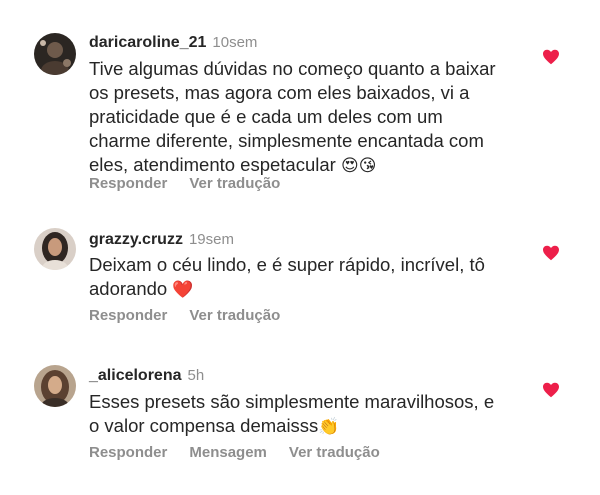 Image resolution: width=600 pixels, height=495 pixels. I want to click on username: _alicelorena, so click(135, 375).